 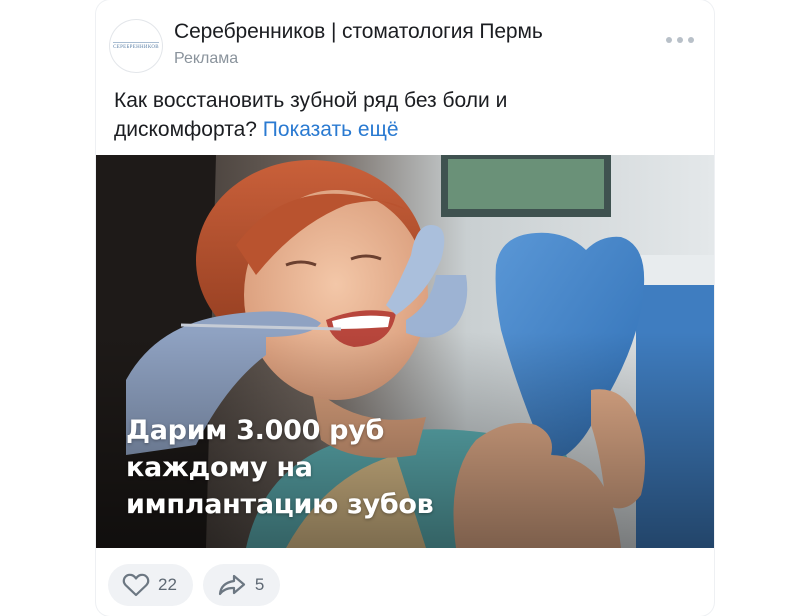 I want to click on promo-line1: Дарим 3.000 руб, so click(x=255, y=430).